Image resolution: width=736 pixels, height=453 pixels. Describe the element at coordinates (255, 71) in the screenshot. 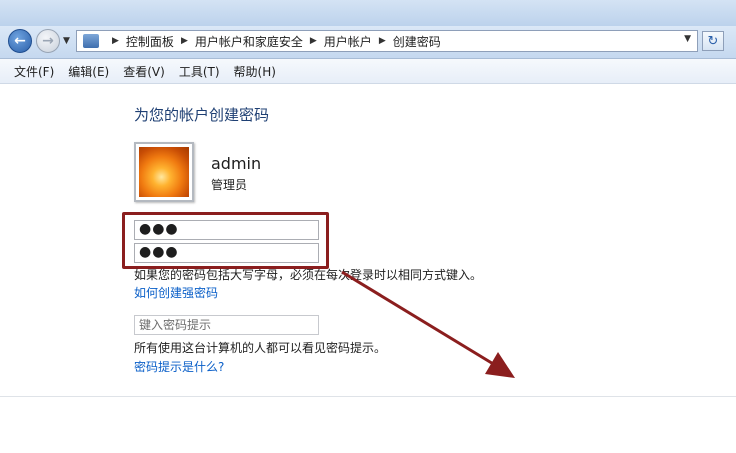

I see `menu-help: 帮助(H)` at that location.